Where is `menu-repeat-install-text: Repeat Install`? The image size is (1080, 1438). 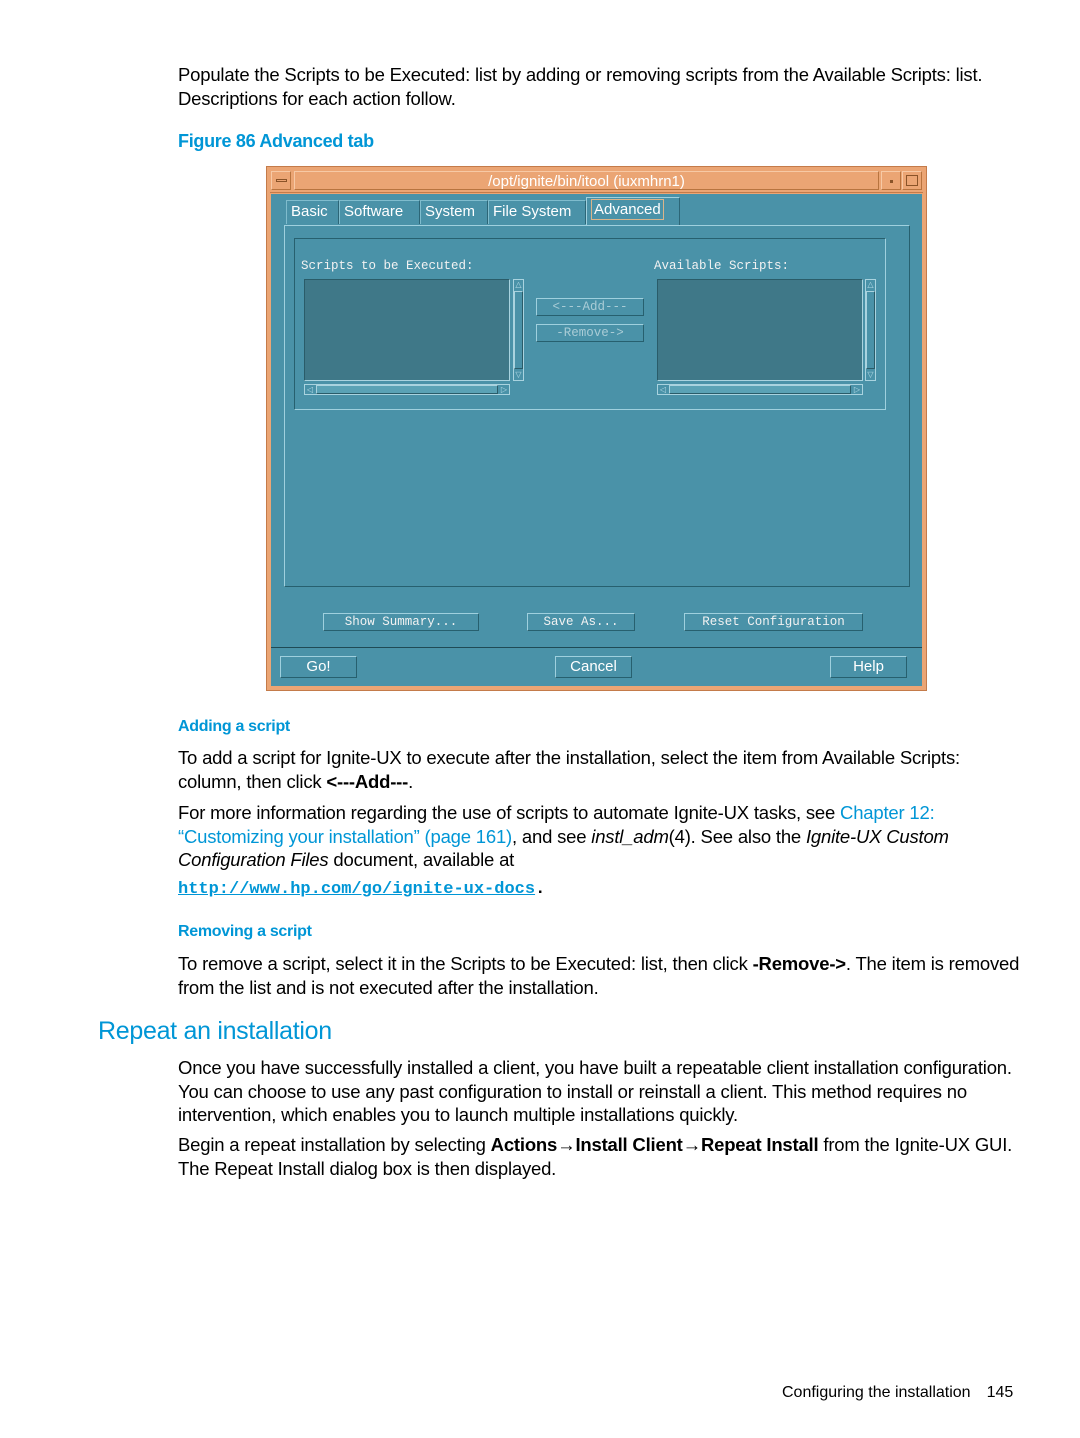 menu-repeat-install-text: Repeat Install is located at coordinates (759, 1144).